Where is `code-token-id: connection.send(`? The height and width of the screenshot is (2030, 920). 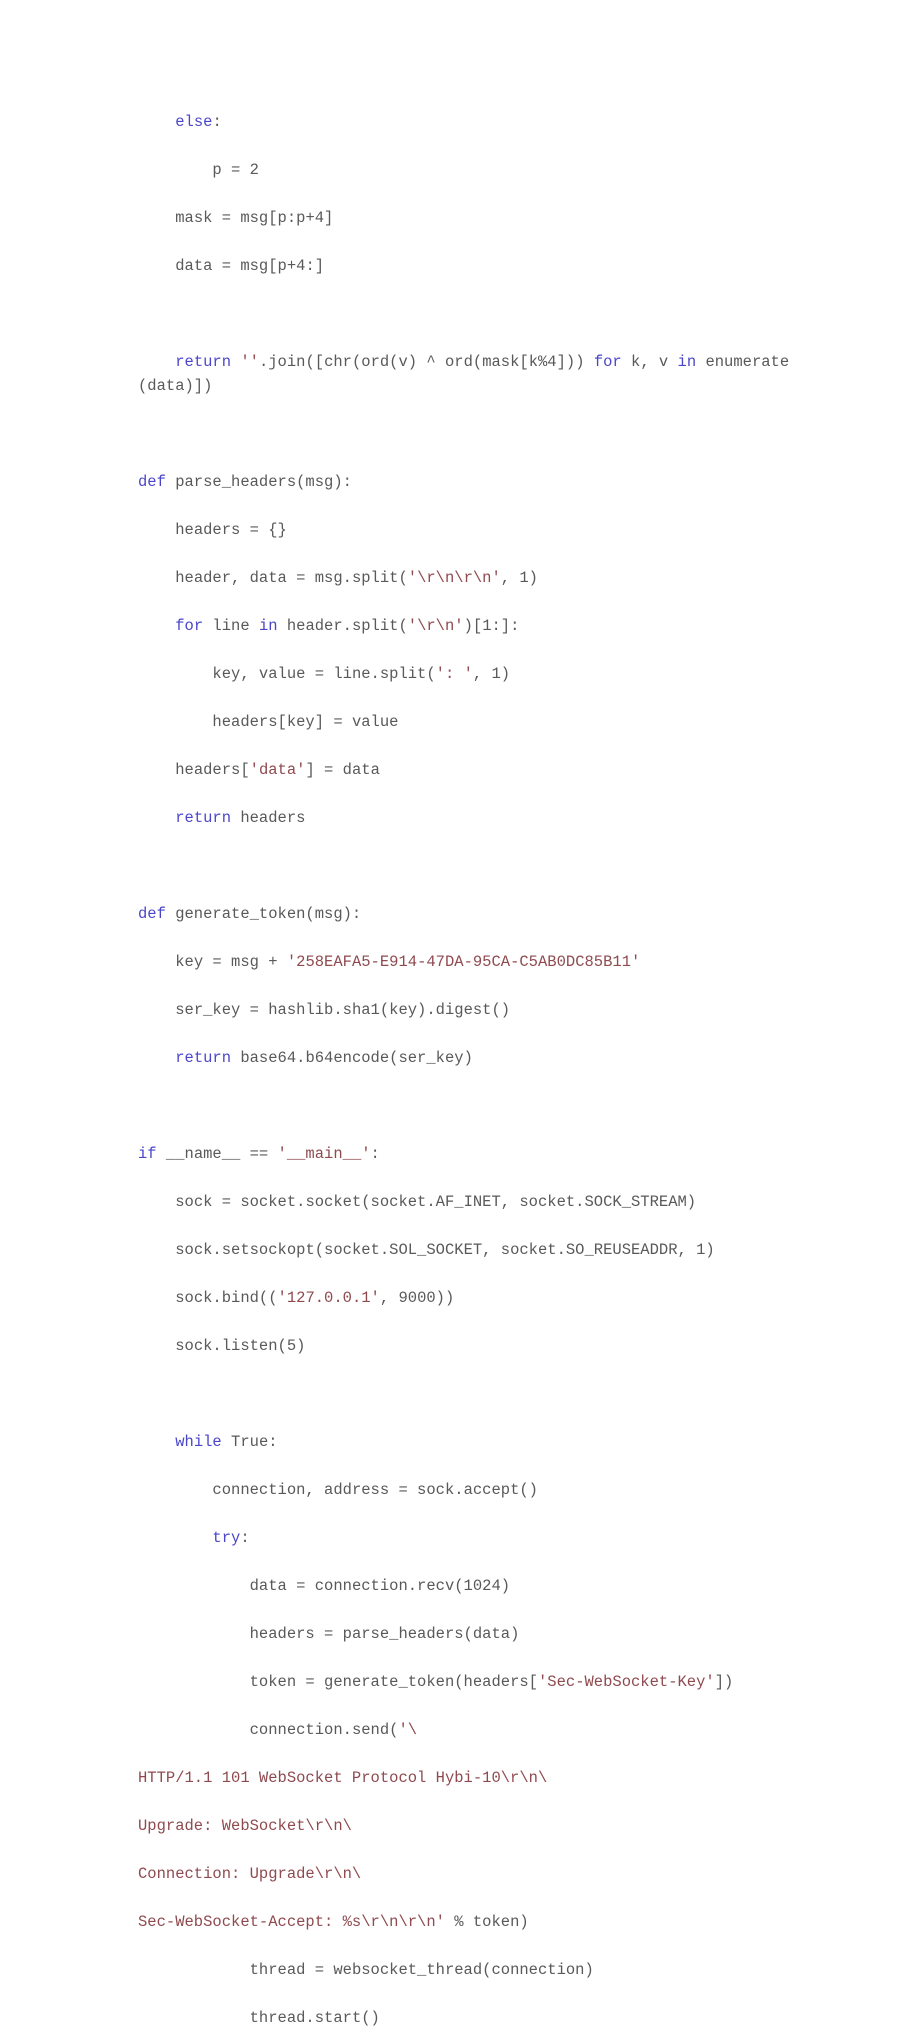 code-token-id: connection.send( is located at coordinates (268, 1730).